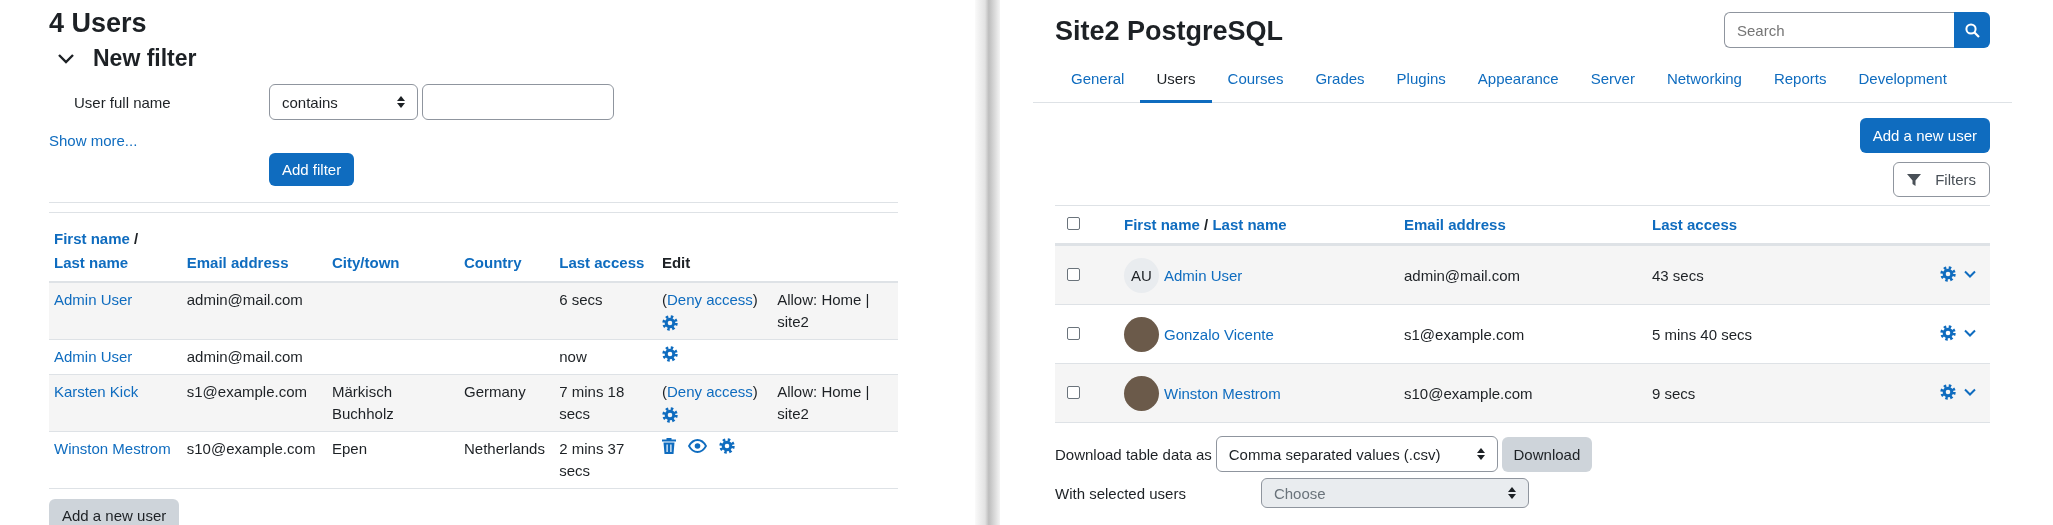  Describe the element at coordinates (1356, 454) in the screenshot. I see `format-select: Comma separated values (.csv)` at that location.